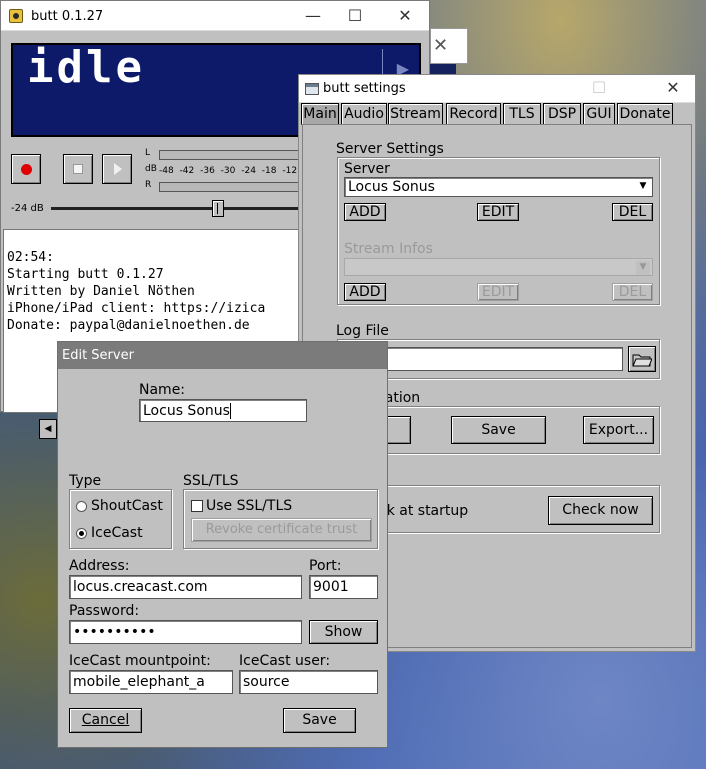 This screenshot has height=769, width=706. What do you see at coordinates (148, 153) in the screenshot?
I see `vu-left-label: L` at bounding box center [148, 153].